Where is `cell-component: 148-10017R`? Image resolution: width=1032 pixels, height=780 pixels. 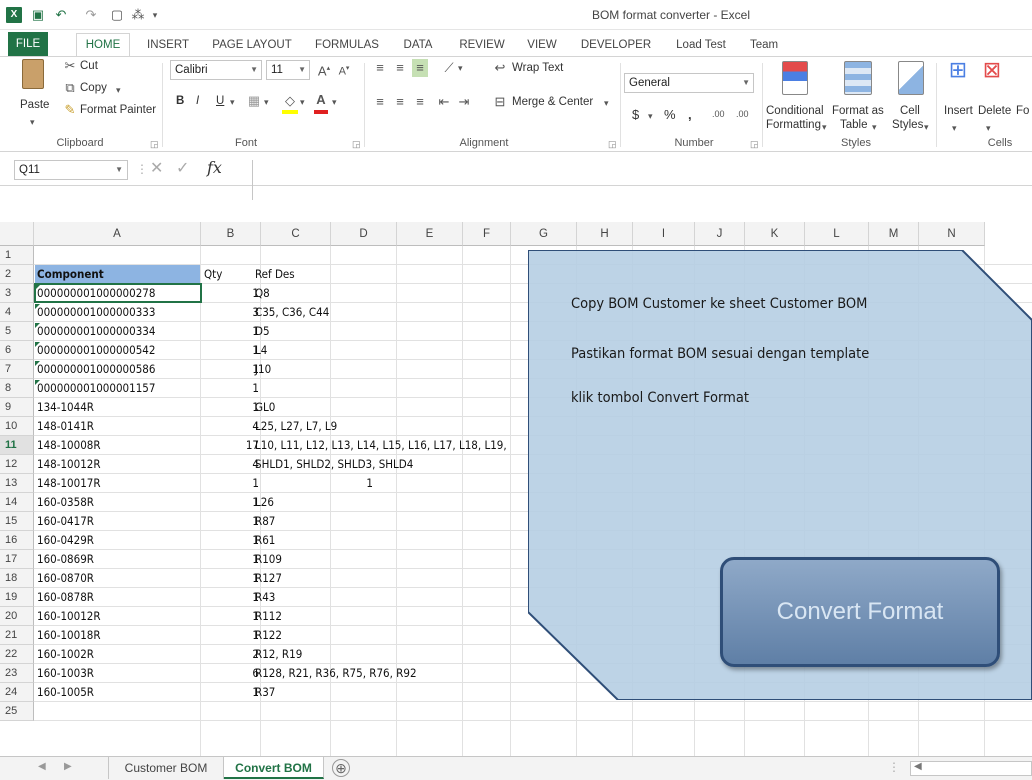
cell-component: 148-10017R is located at coordinates (69, 483).